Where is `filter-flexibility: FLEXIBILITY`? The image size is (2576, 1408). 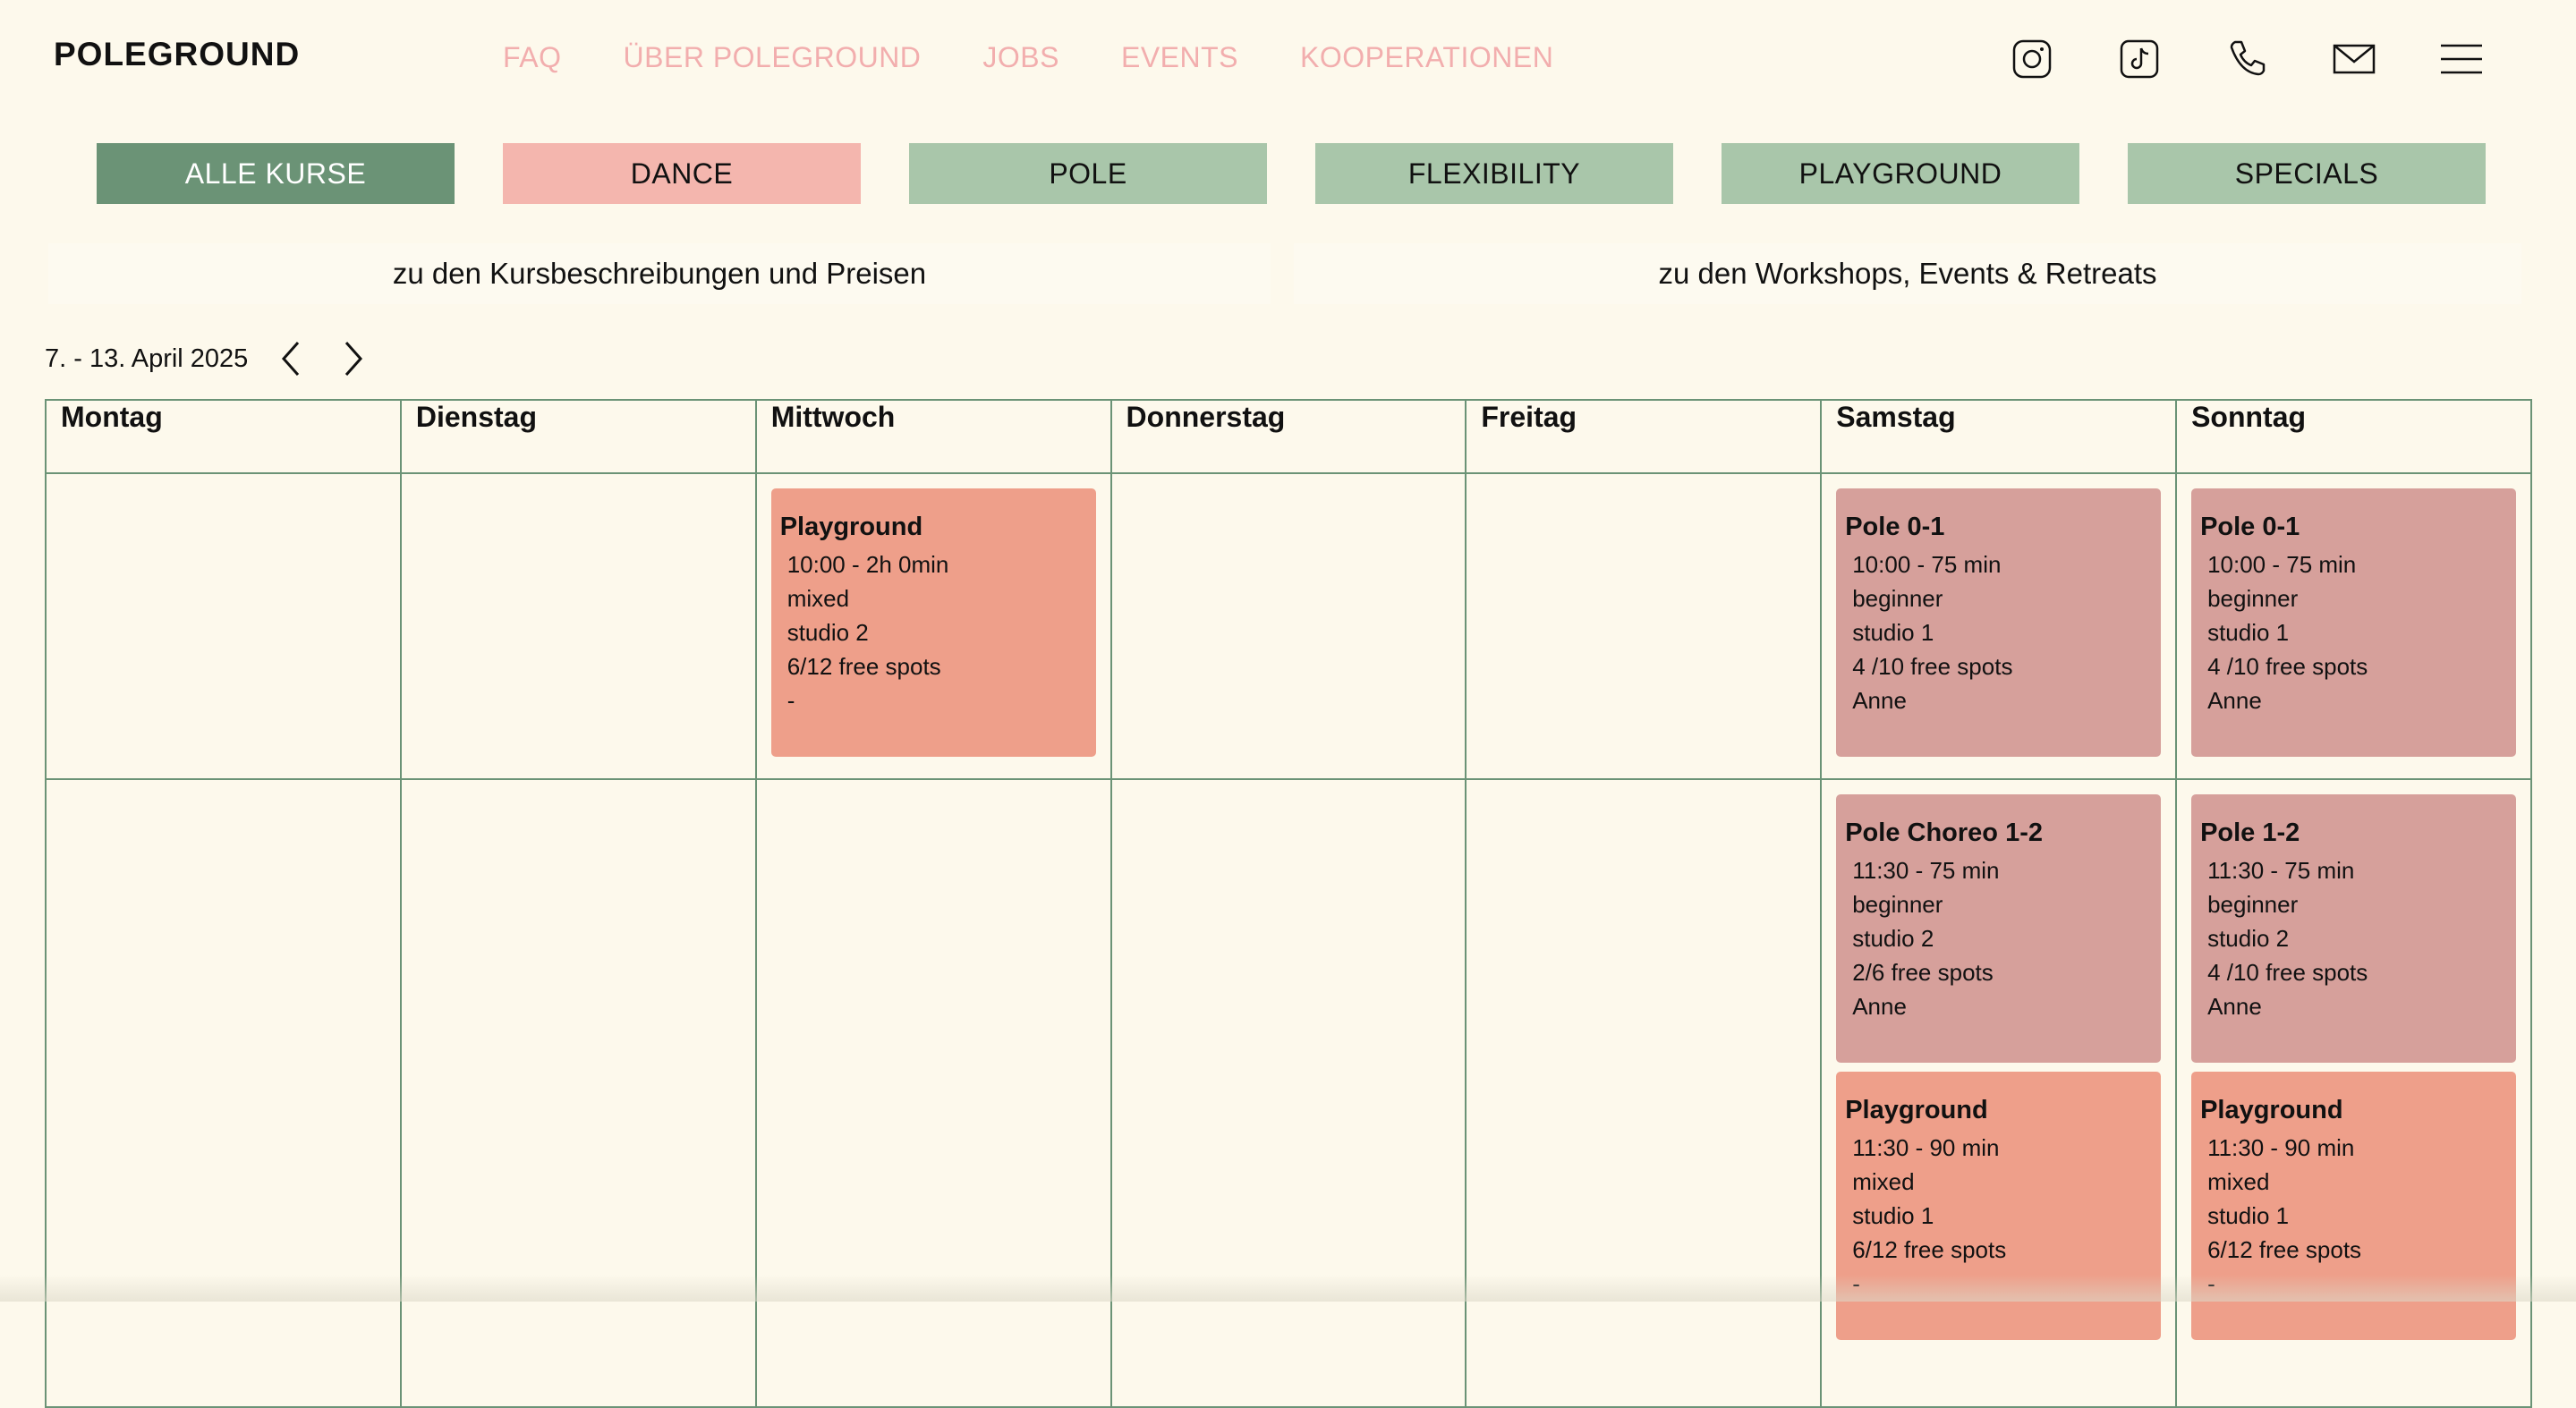 filter-flexibility: FLEXIBILITY is located at coordinates (1494, 173).